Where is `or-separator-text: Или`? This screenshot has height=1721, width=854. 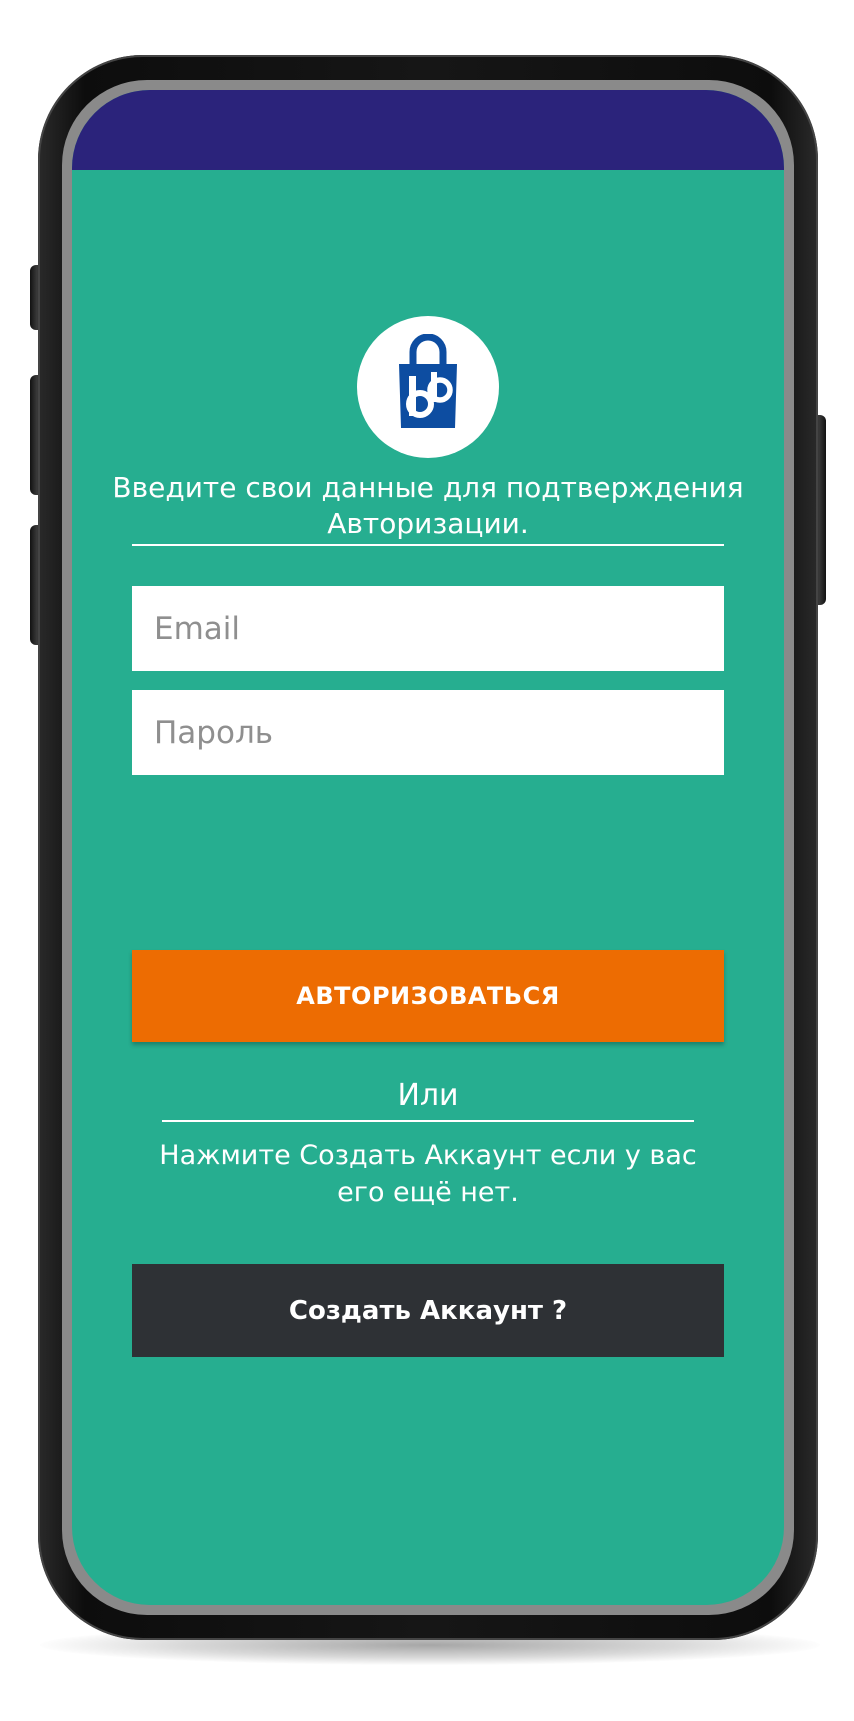 or-separator-text: Или is located at coordinates (428, 1095).